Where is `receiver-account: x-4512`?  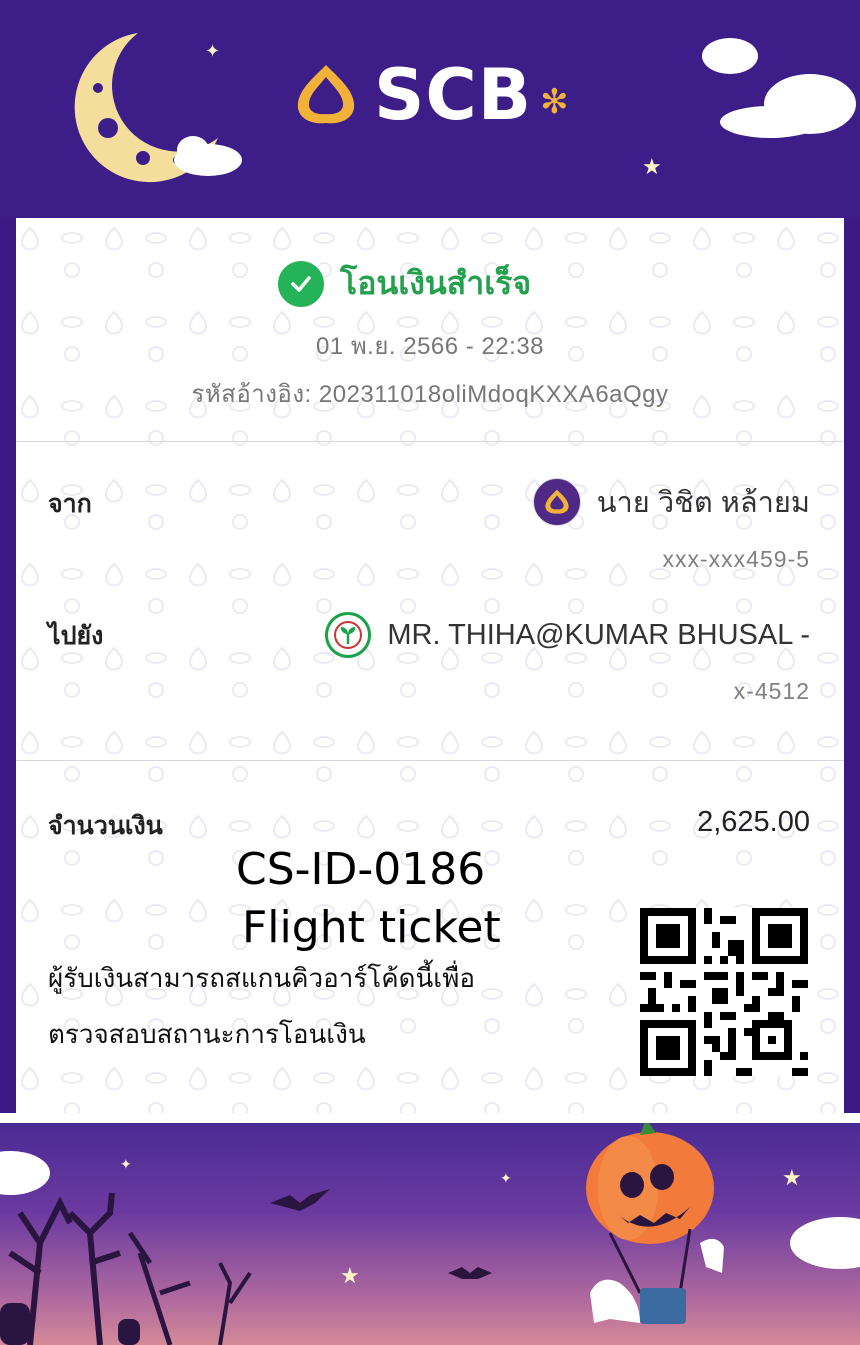 receiver-account: x-4512 is located at coordinates (771, 691).